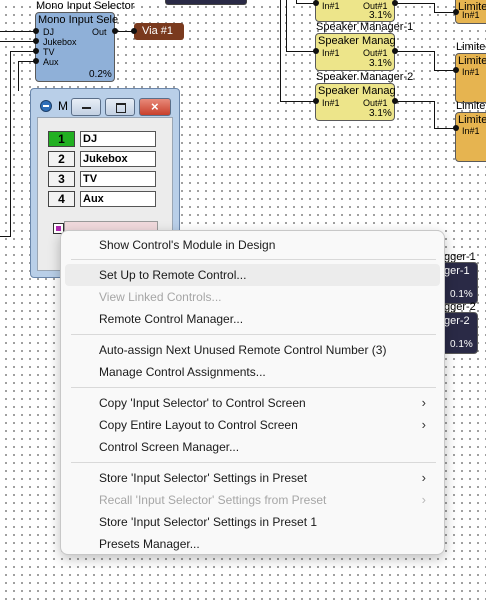 This screenshot has width=486, height=603. What do you see at coordinates (461, 344) in the screenshot?
I see `logger-2-percent: 0.1%` at bounding box center [461, 344].